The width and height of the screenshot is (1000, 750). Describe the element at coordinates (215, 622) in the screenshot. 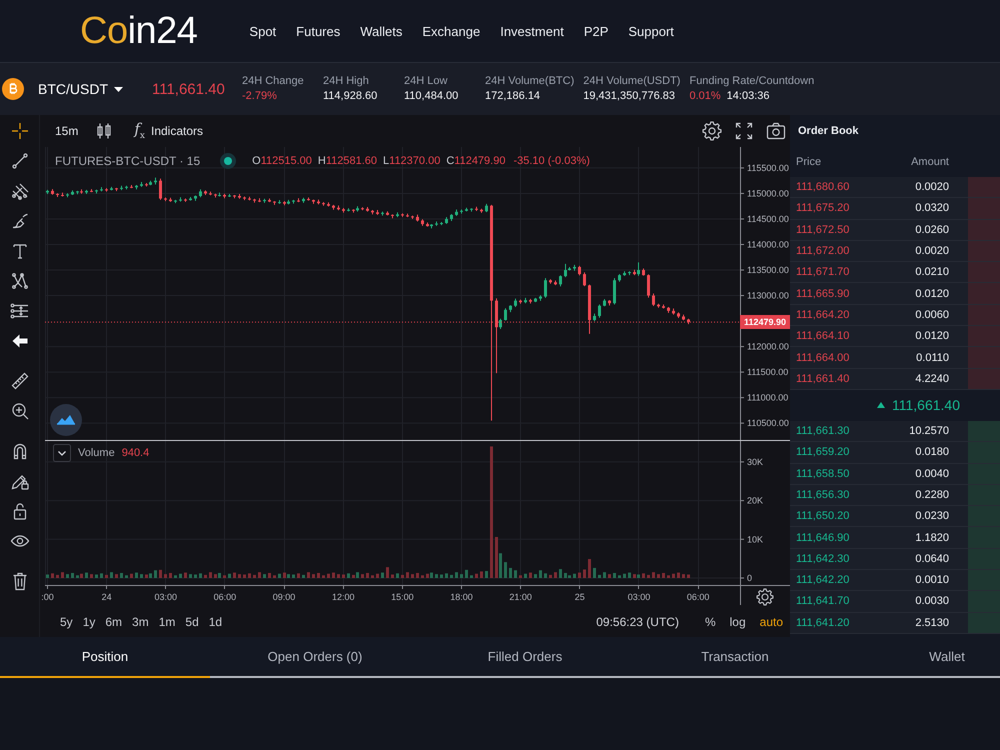

I see `range-button: 1d` at that location.